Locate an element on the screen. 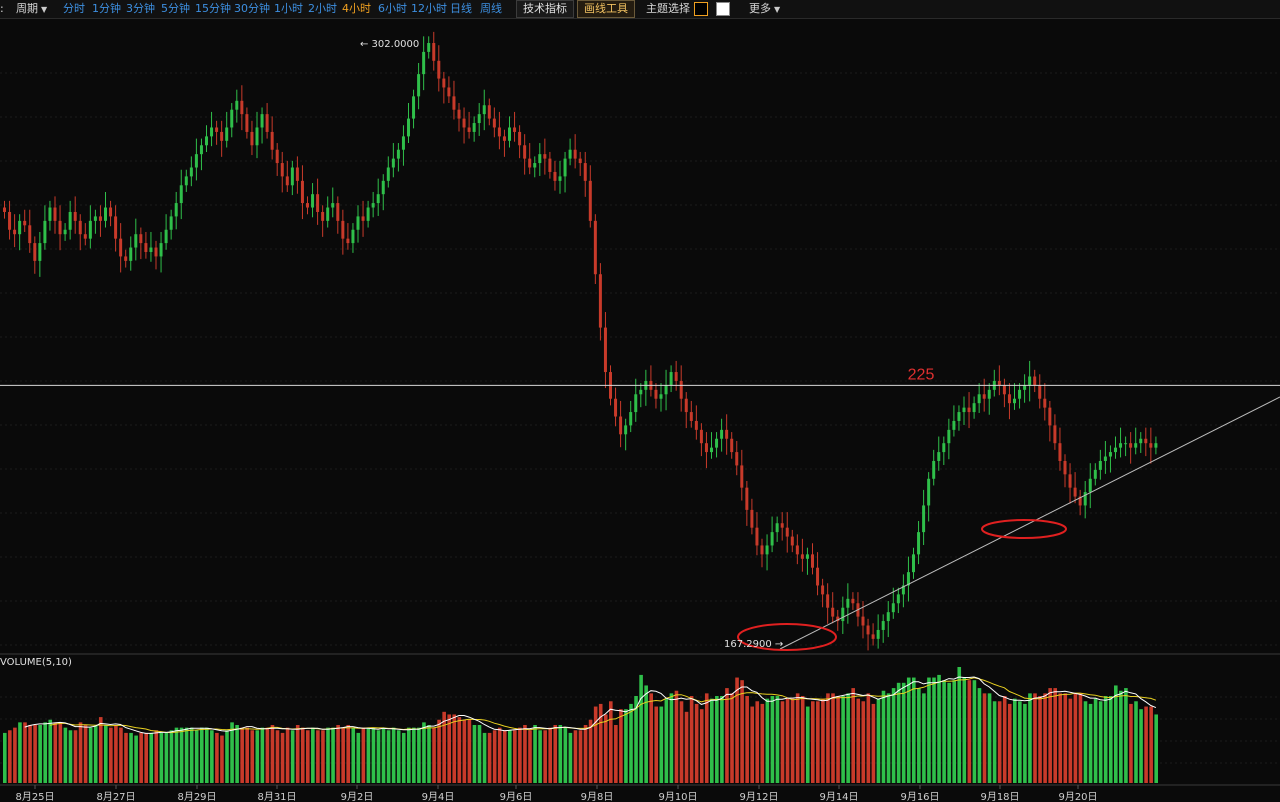 The height and width of the screenshot is (802, 1280). tab-timeframe: 12小时 is located at coordinates (429, 9).